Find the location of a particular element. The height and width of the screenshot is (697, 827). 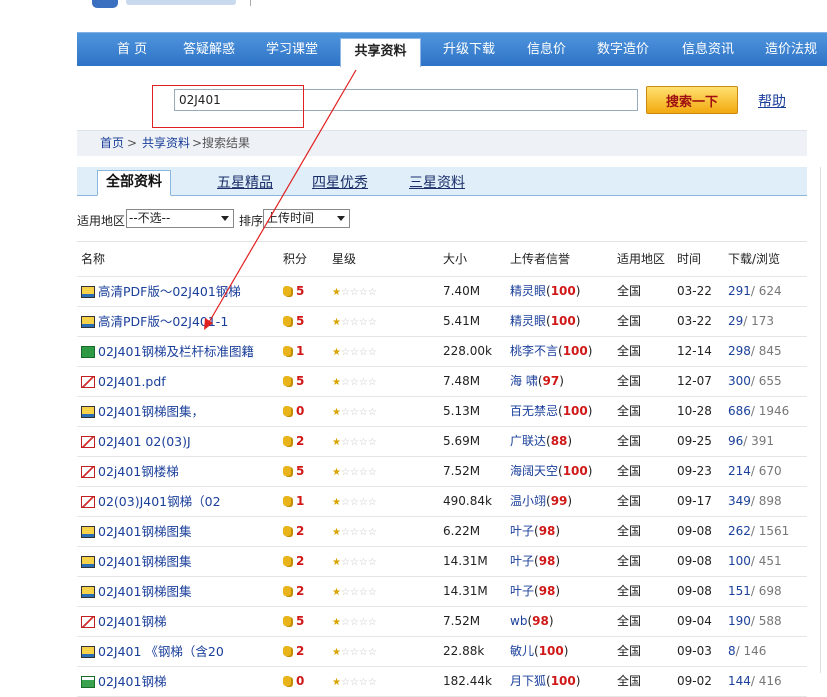

size-value: 5.13M is located at coordinates (462, 411).